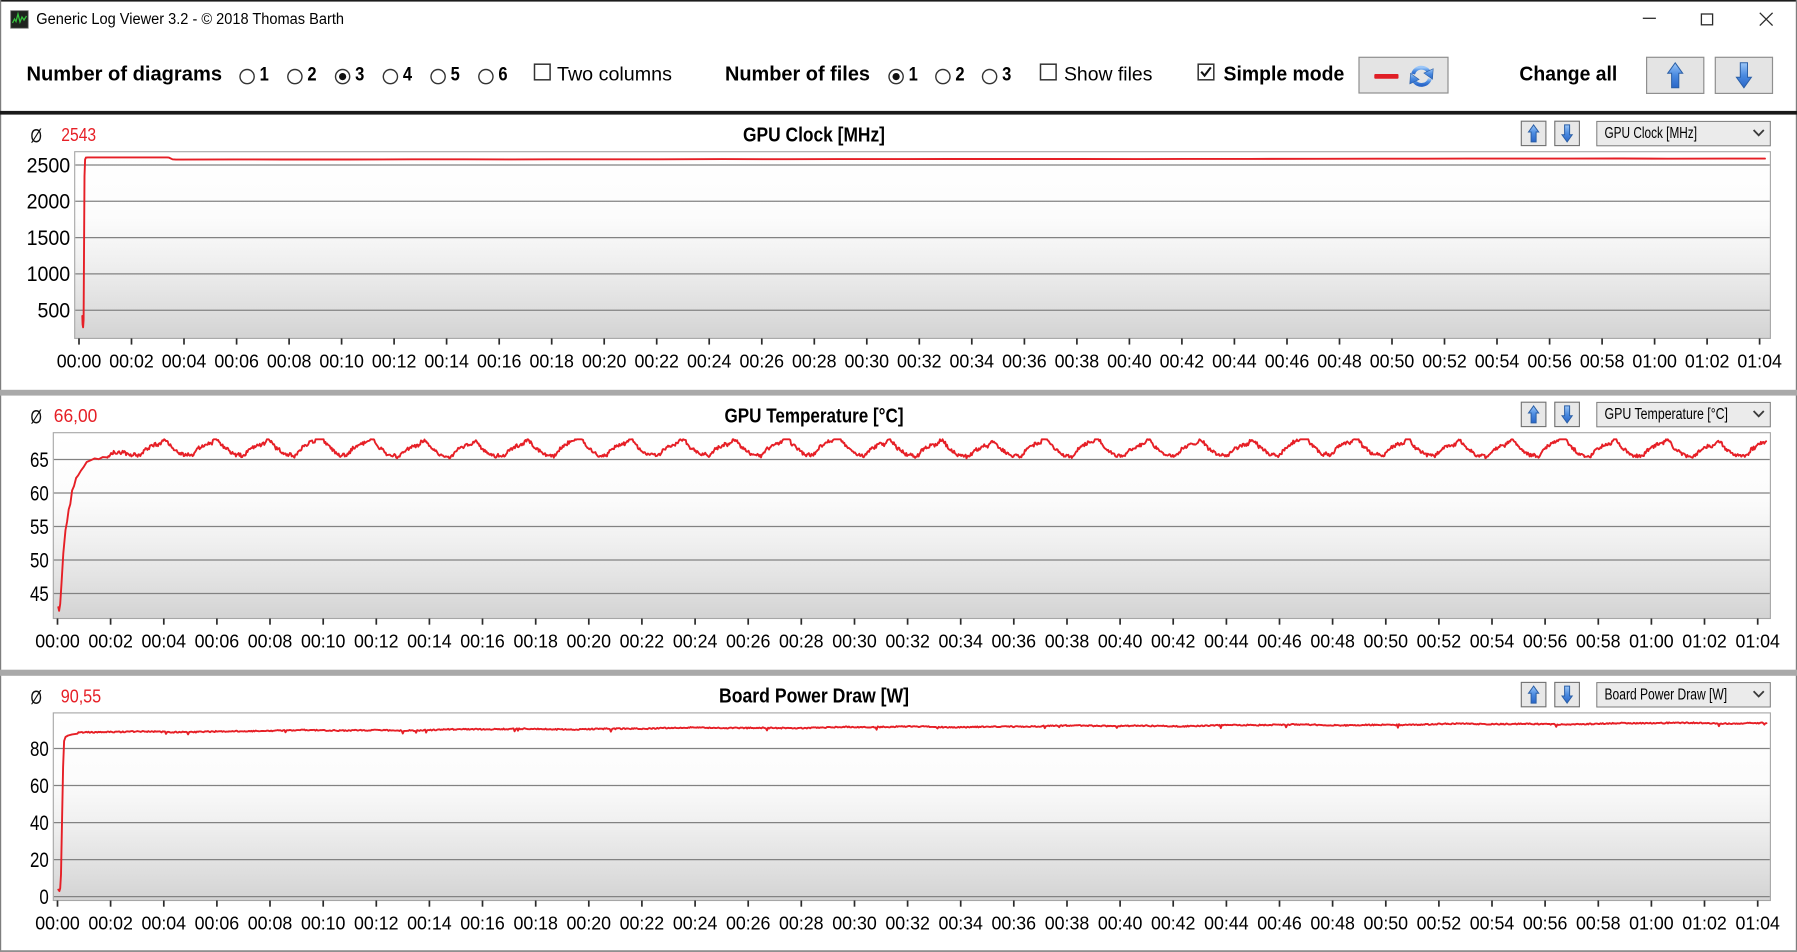 This screenshot has width=1797, height=952. What do you see at coordinates (39, 860) in the screenshot?
I see `svg-text: 20` at bounding box center [39, 860].